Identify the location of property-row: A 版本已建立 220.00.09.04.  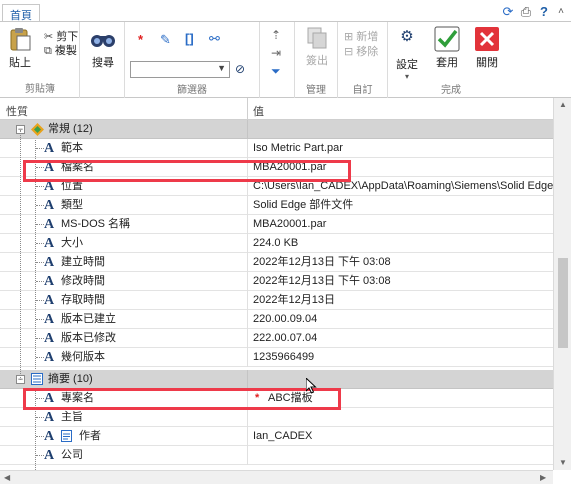
(276, 319).